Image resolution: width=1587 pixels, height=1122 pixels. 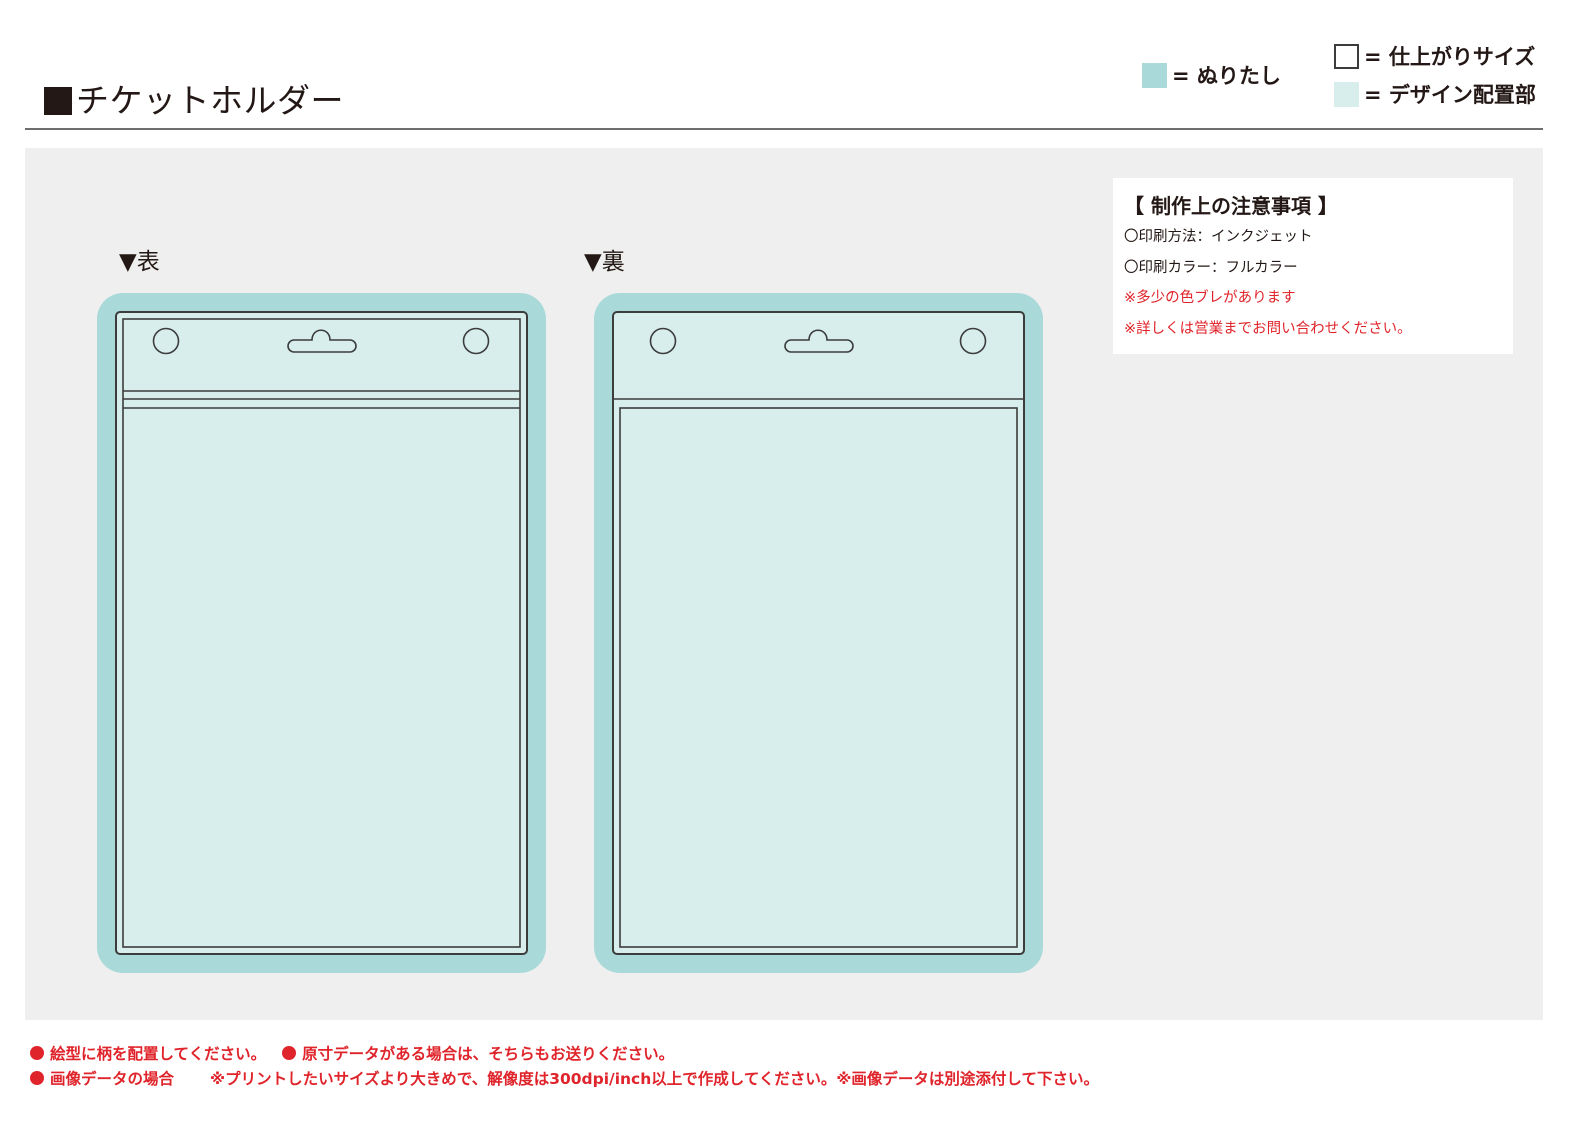 What do you see at coordinates (488, 1054) in the screenshot?
I see `footer-instruction-b: 原寸データがある場合は、そちらもお送りください。` at bounding box center [488, 1054].